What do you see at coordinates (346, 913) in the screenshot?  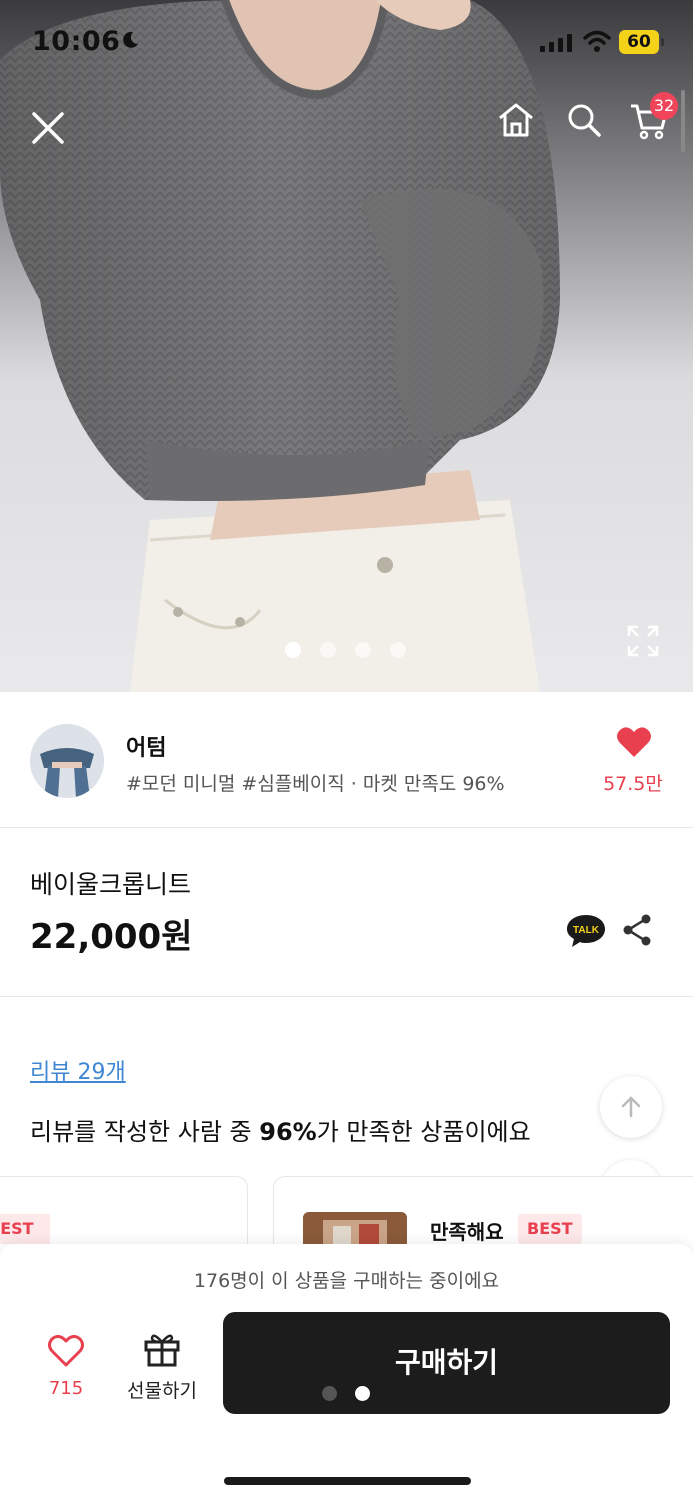 I see `product-info: 베이울크롭니트 22,000원 TALK` at bounding box center [346, 913].